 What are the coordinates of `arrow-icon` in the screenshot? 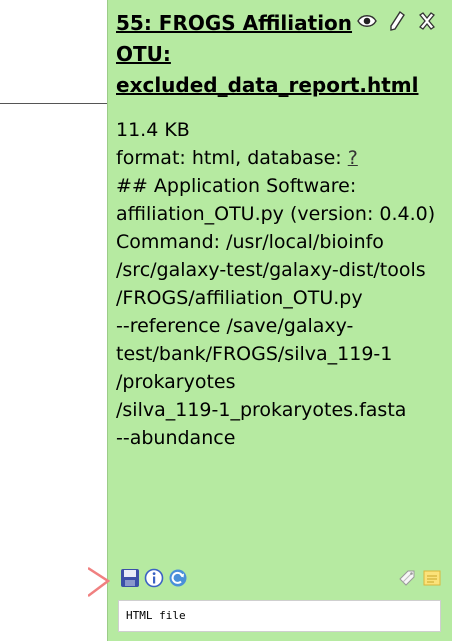 It's located at (99, 581).